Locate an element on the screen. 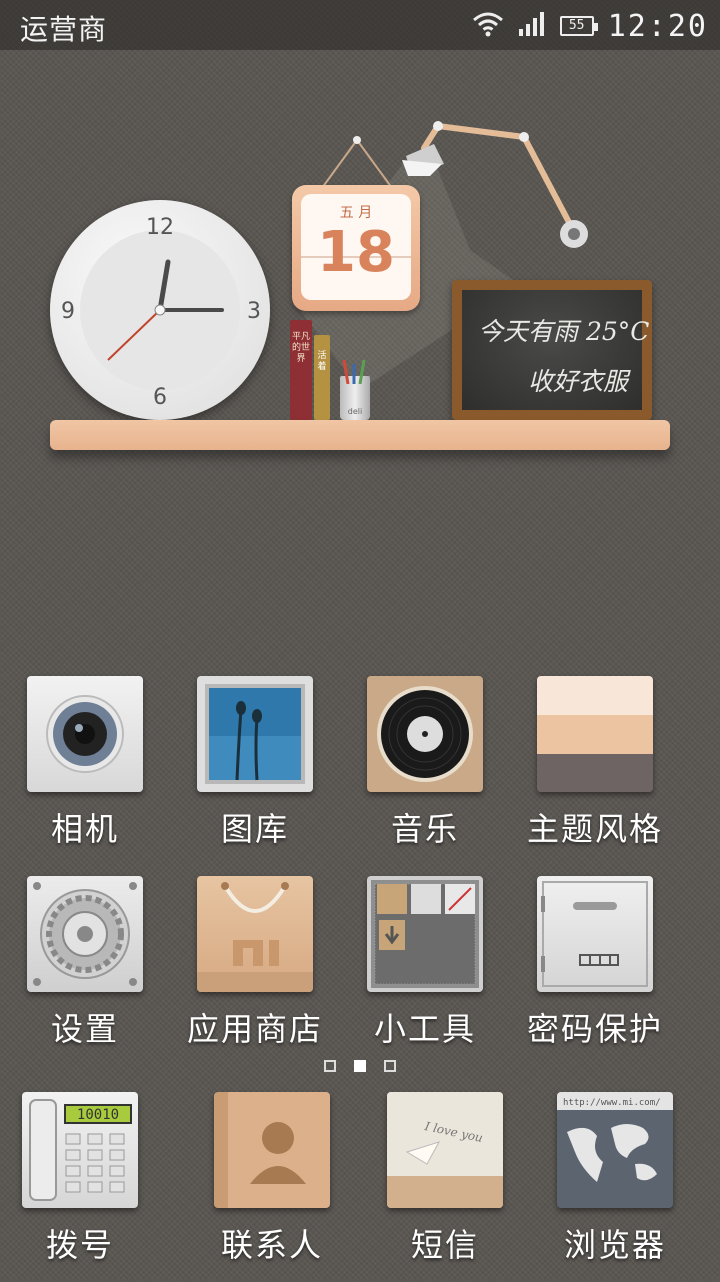  page-dot-2-active is located at coordinates (360, 1066).